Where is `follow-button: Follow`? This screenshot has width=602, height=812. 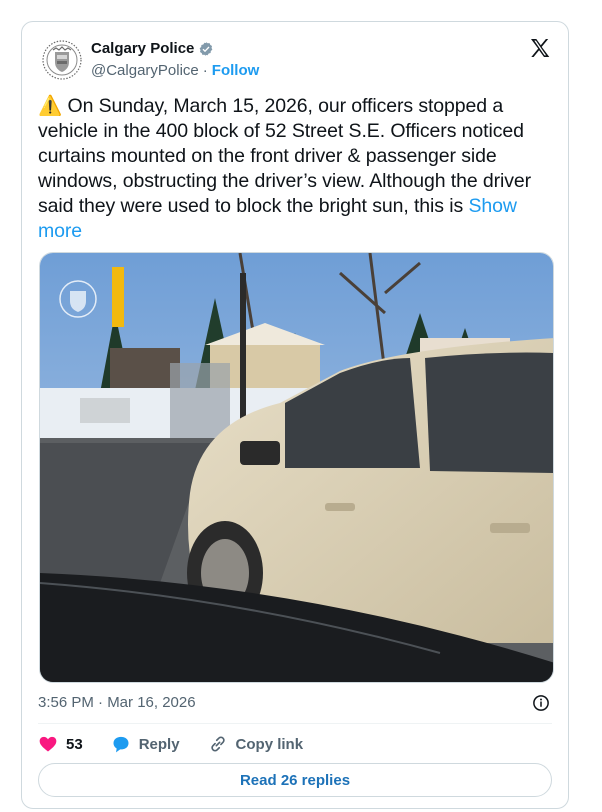 follow-button: Follow is located at coordinates (236, 70).